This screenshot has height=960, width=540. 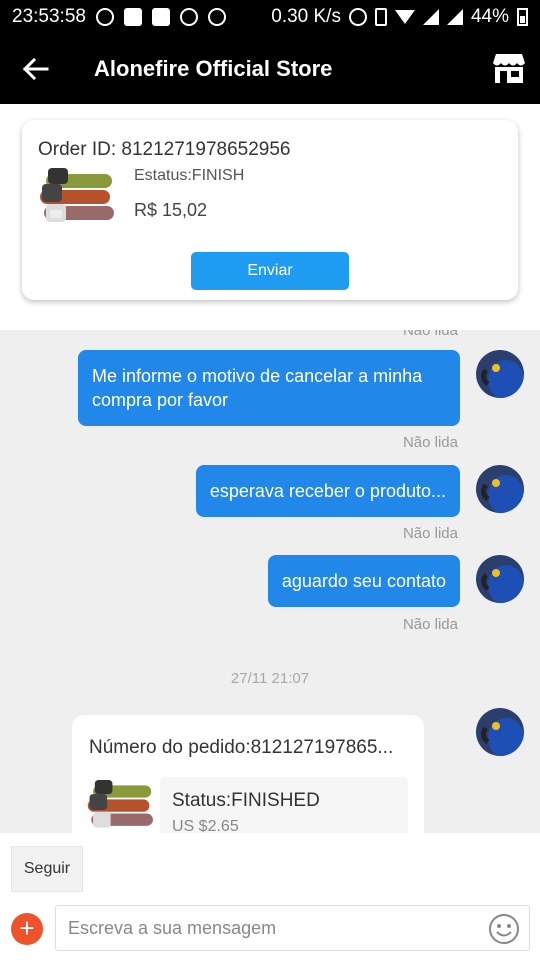 What do you see at coordinates (104, 17) in the screenshot?
I see `whatsapp-icon` at bounding box center [104, 17].